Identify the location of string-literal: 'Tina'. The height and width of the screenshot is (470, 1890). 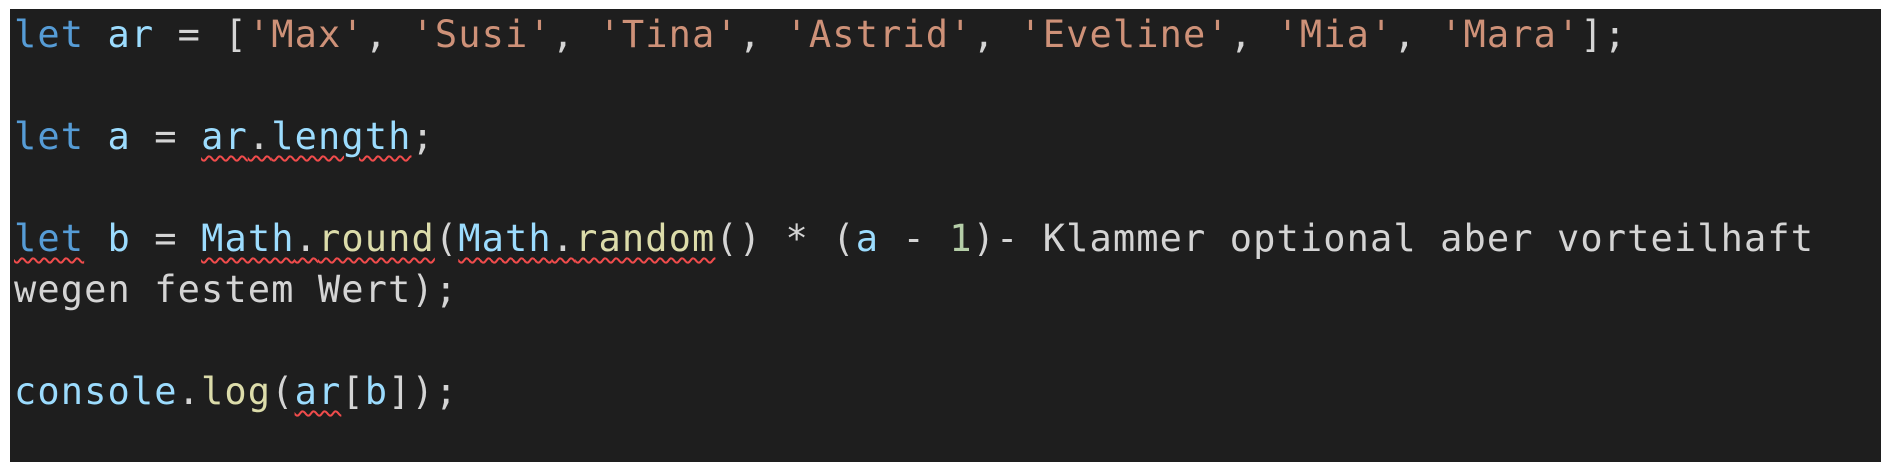
(668, 34).